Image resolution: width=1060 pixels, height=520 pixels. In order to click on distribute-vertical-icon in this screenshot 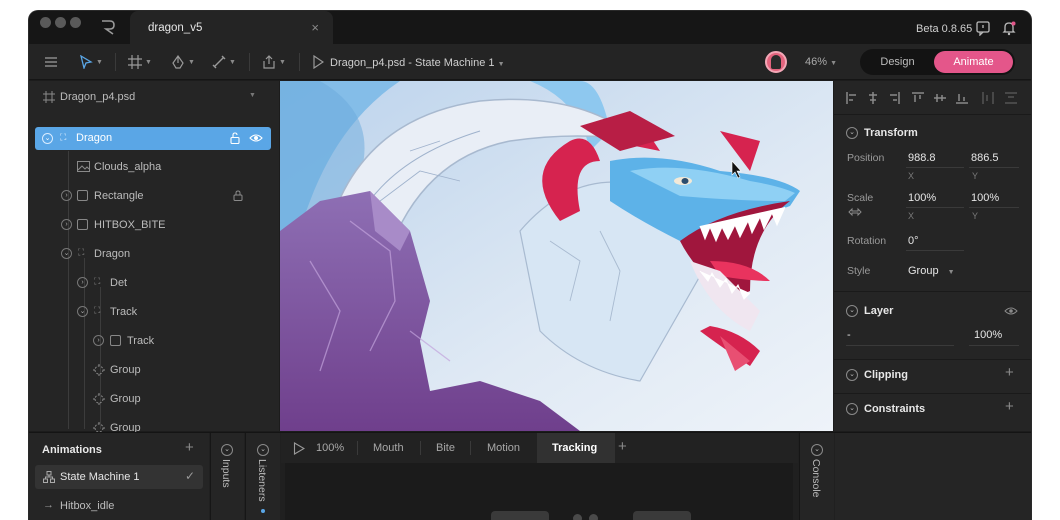, I will do `click(1011, 98)`.